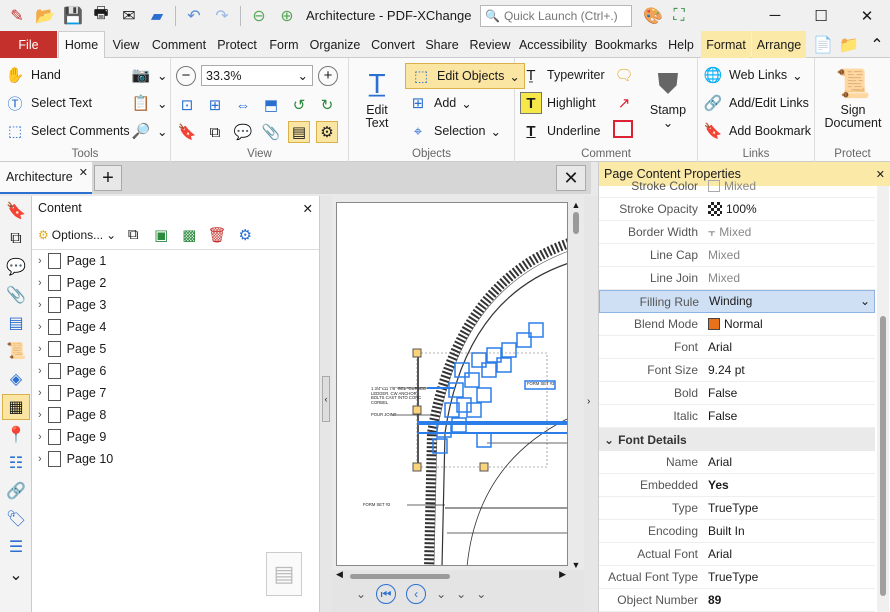 The width and height of the screenshot is (890, 612). Describe the element at coordinates (108, 178) in the screenshot. I see `new-tab-button: +` at that location.